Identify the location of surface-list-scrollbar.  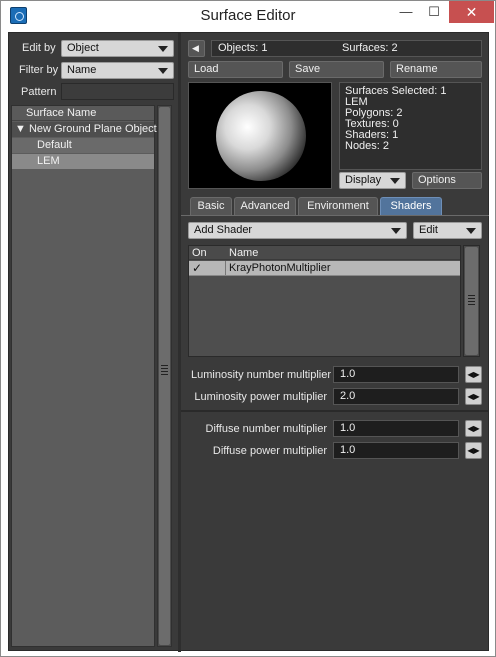
(164, 376).